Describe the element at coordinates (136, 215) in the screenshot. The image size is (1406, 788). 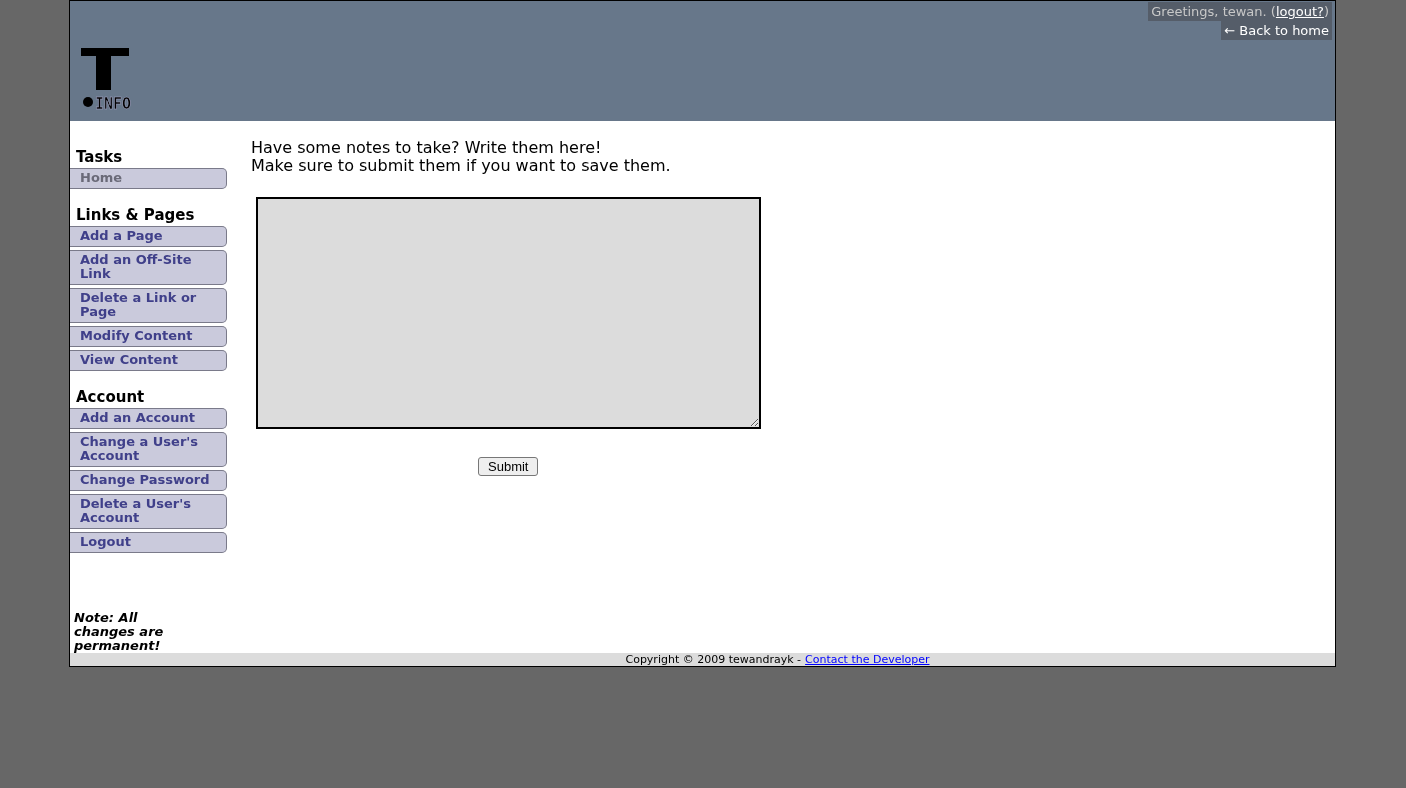
I see `section-heading: Links & Pages` at that location.